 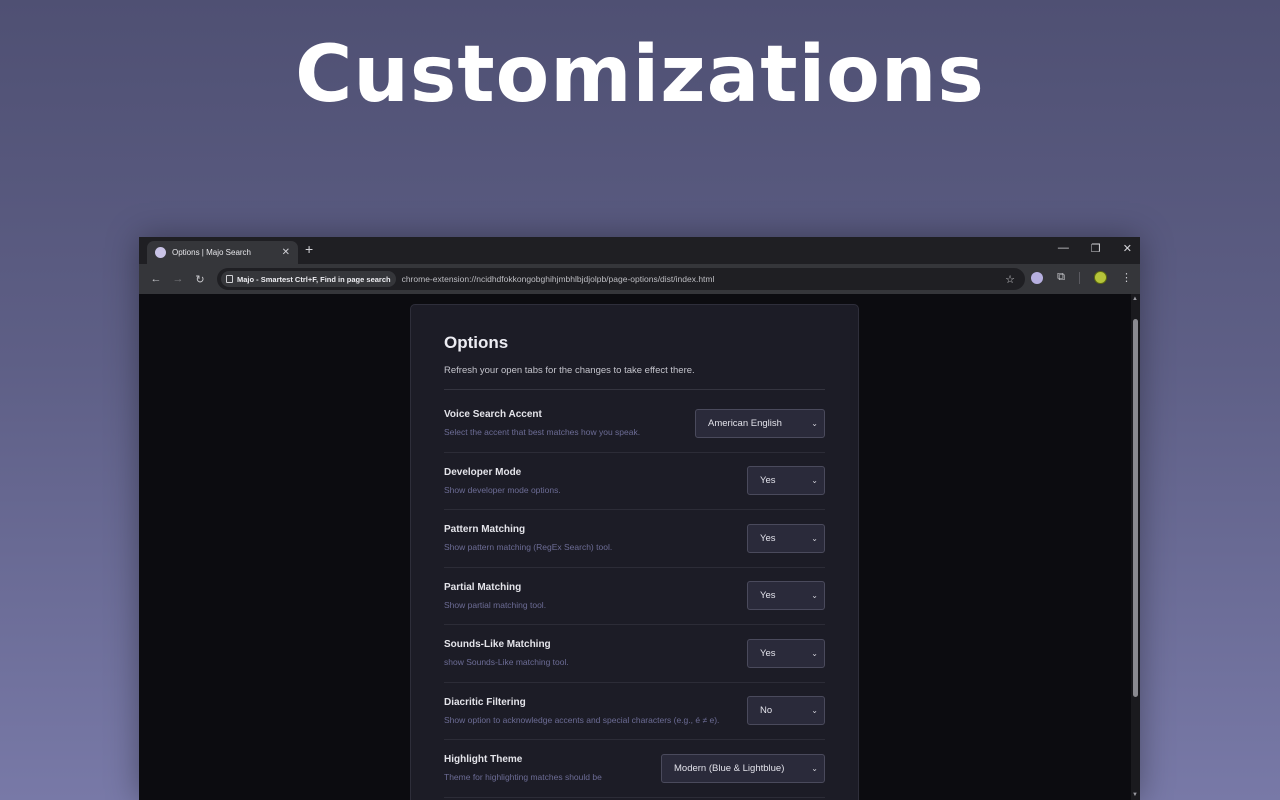 I want to click on restore-icon: ❐, so click(x=1096, y=248).